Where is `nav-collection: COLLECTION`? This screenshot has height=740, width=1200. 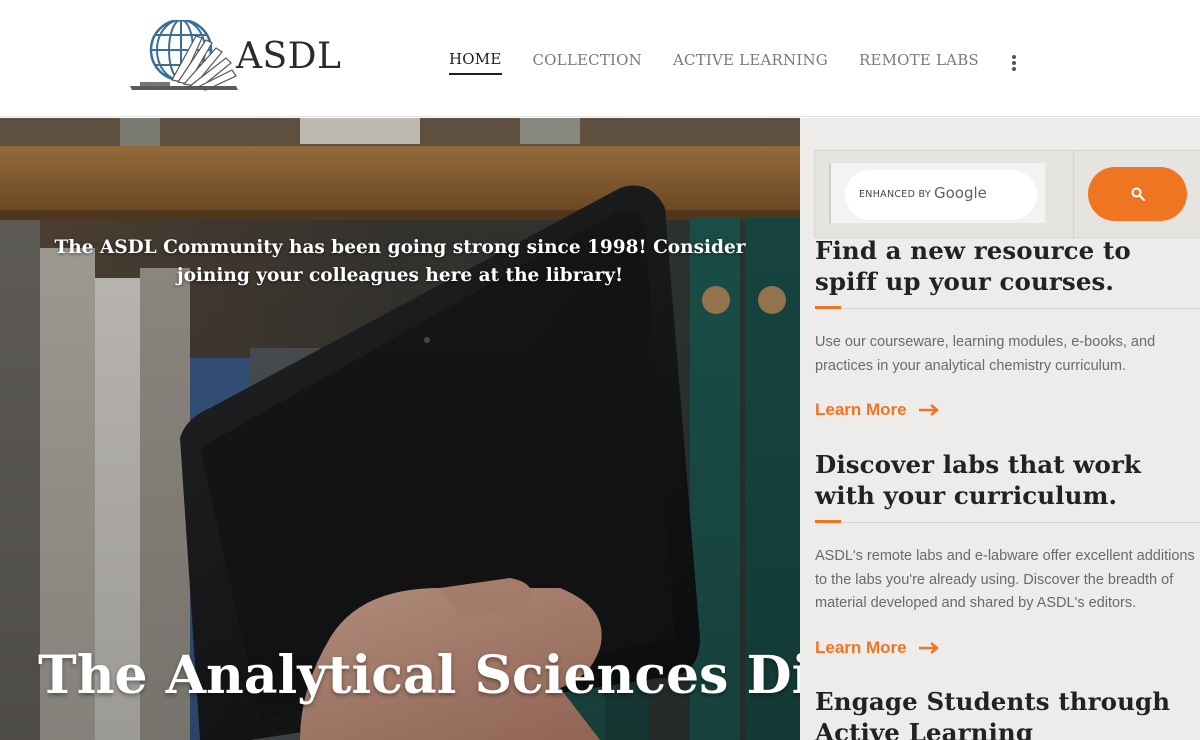 nav-collection: COLLECTION is located at coordinates (587, 62).